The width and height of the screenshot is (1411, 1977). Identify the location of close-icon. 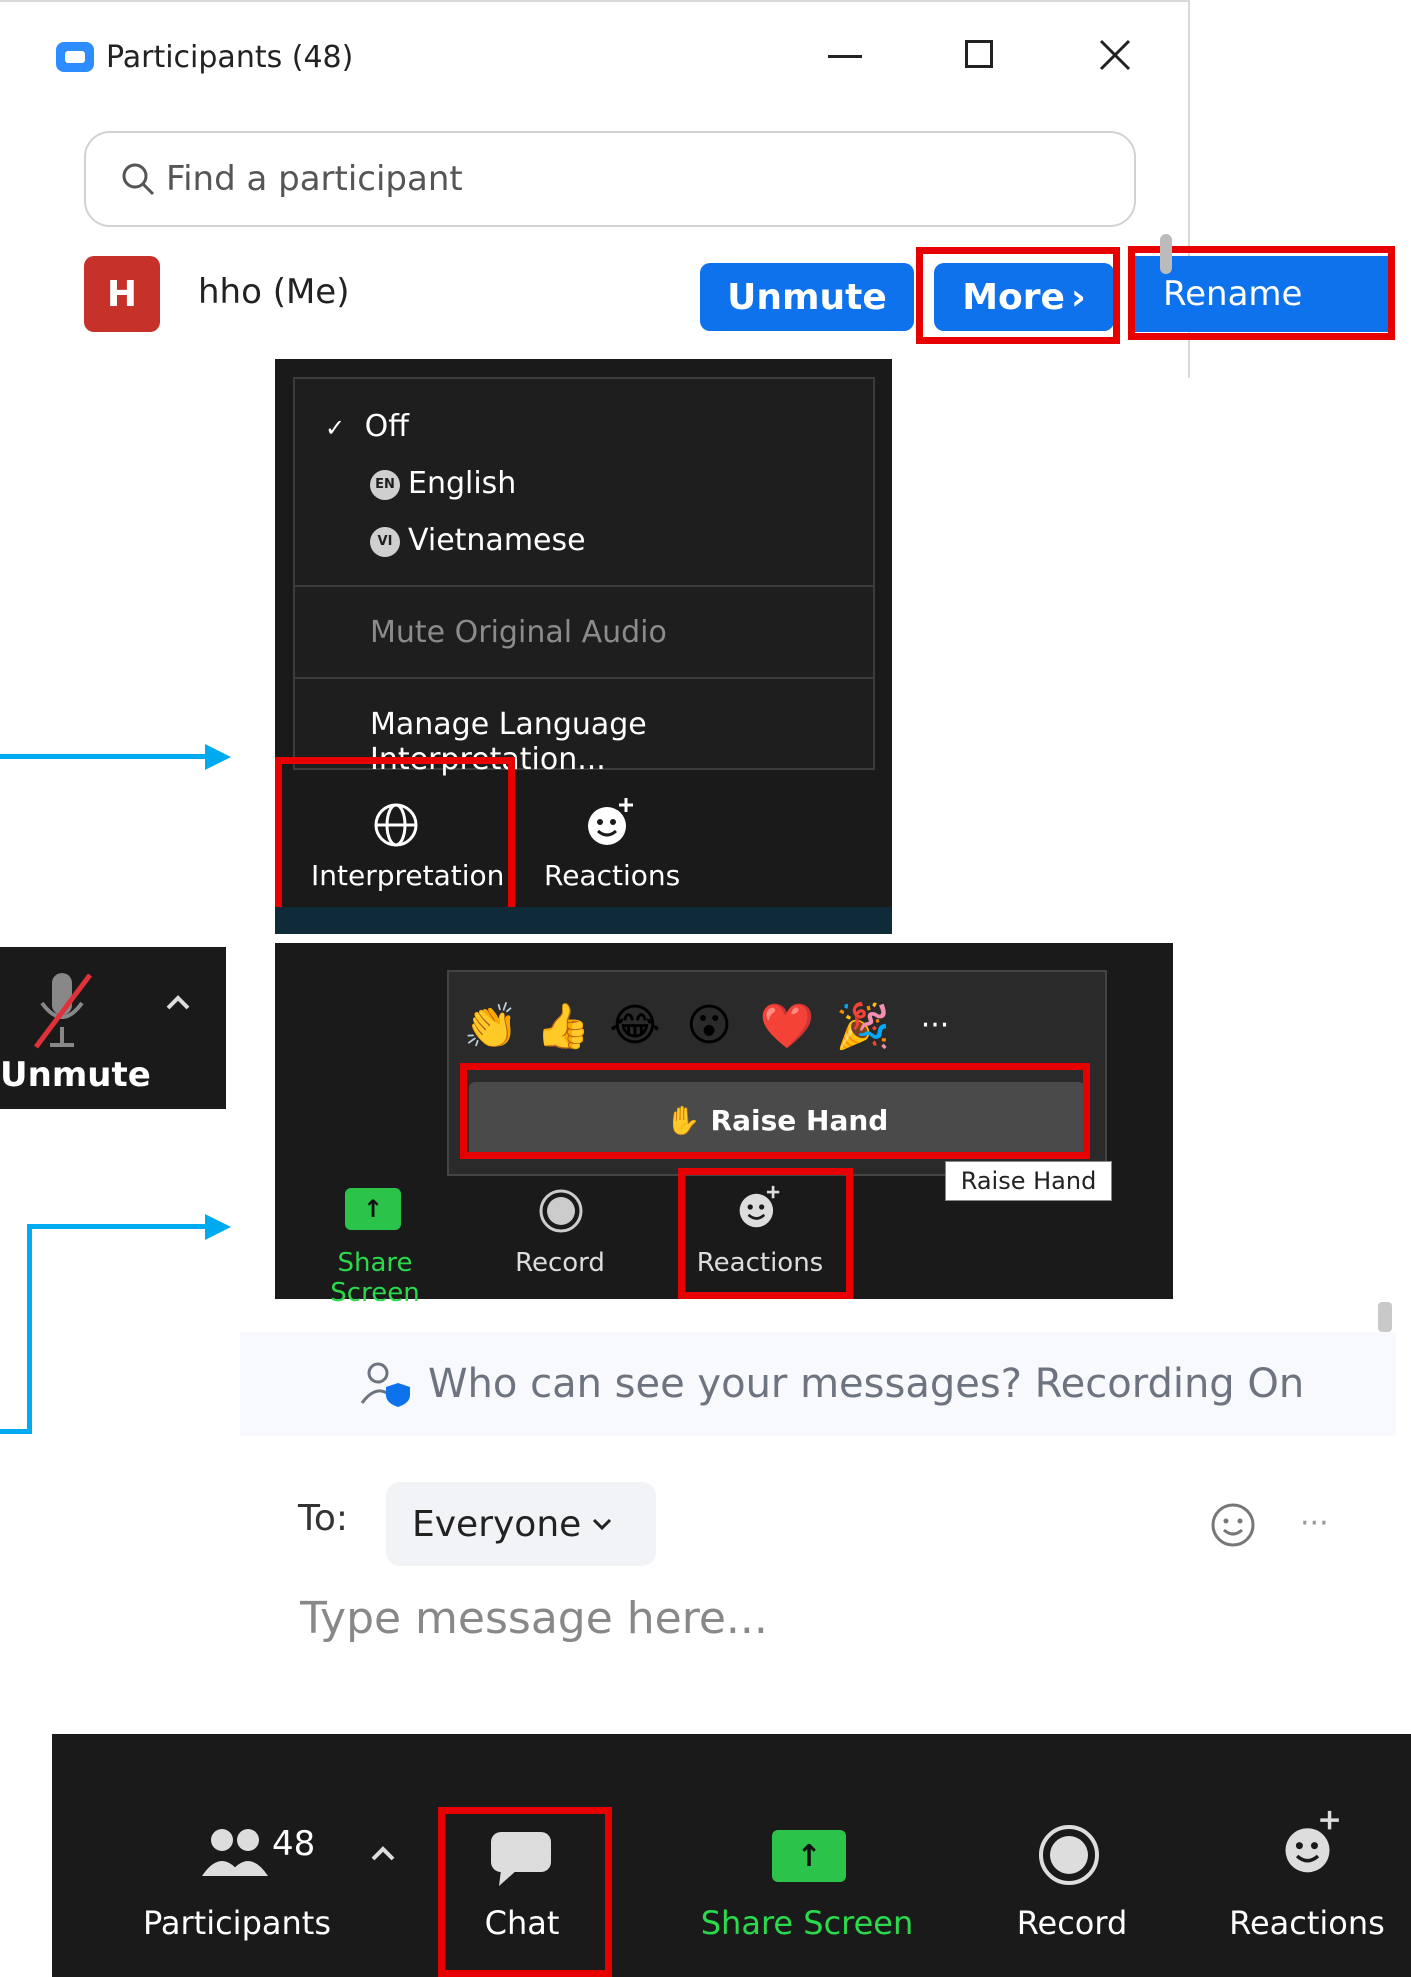
(1115, 55).